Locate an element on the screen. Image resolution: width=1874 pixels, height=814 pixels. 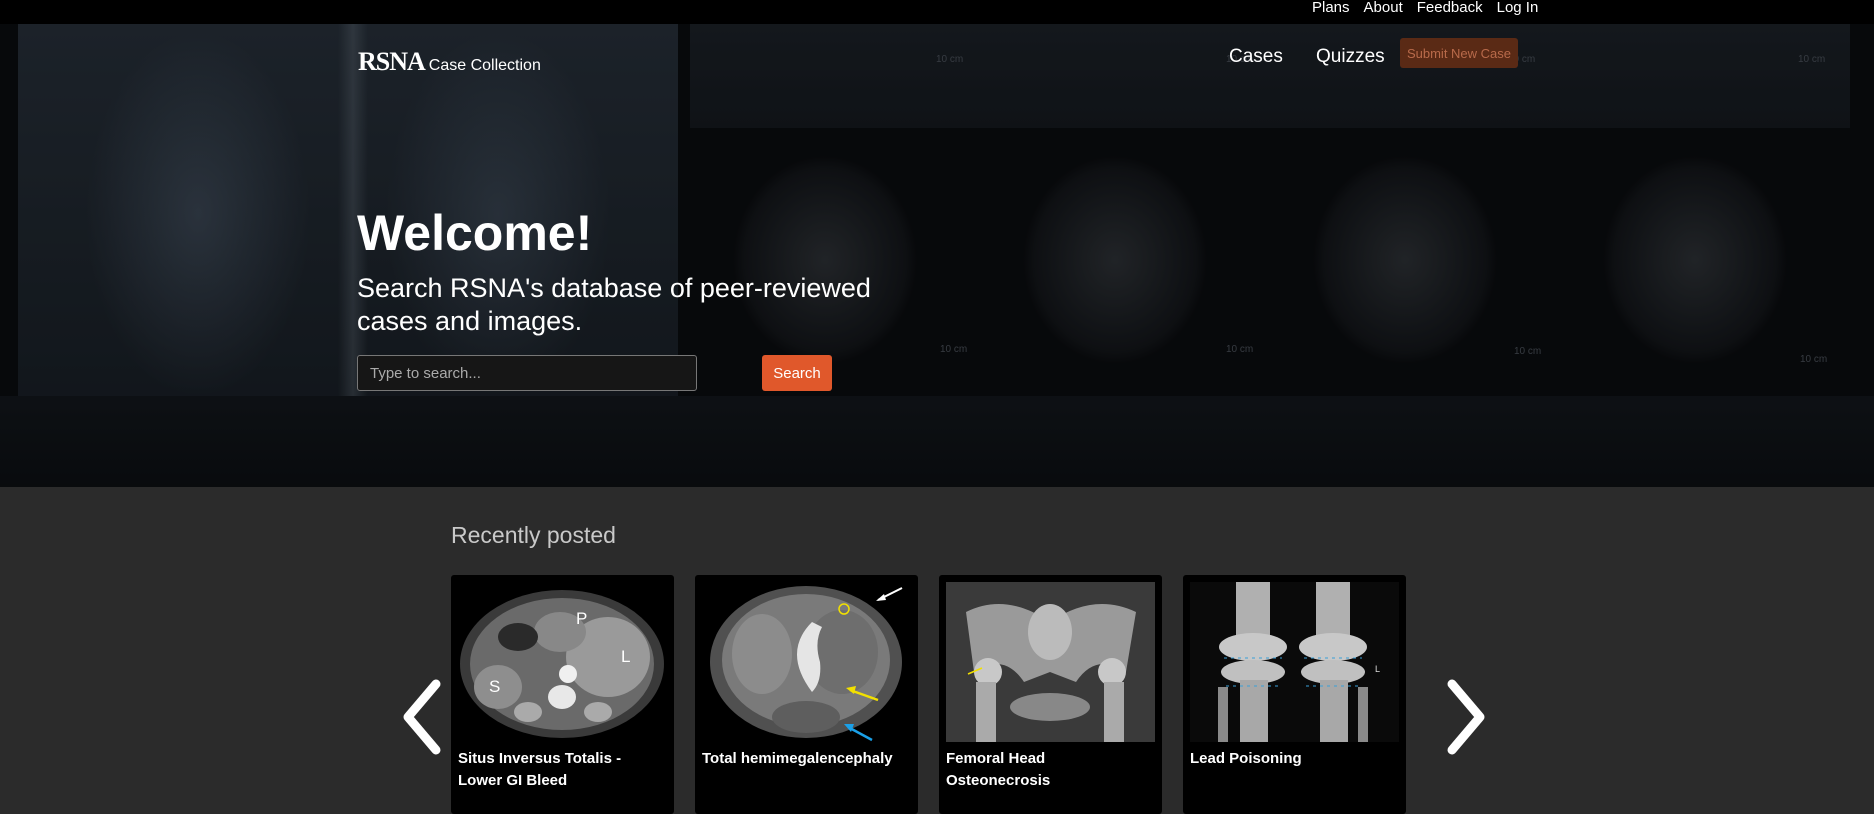
case-thumbnail: P L S is located at coordinates (562, 662).